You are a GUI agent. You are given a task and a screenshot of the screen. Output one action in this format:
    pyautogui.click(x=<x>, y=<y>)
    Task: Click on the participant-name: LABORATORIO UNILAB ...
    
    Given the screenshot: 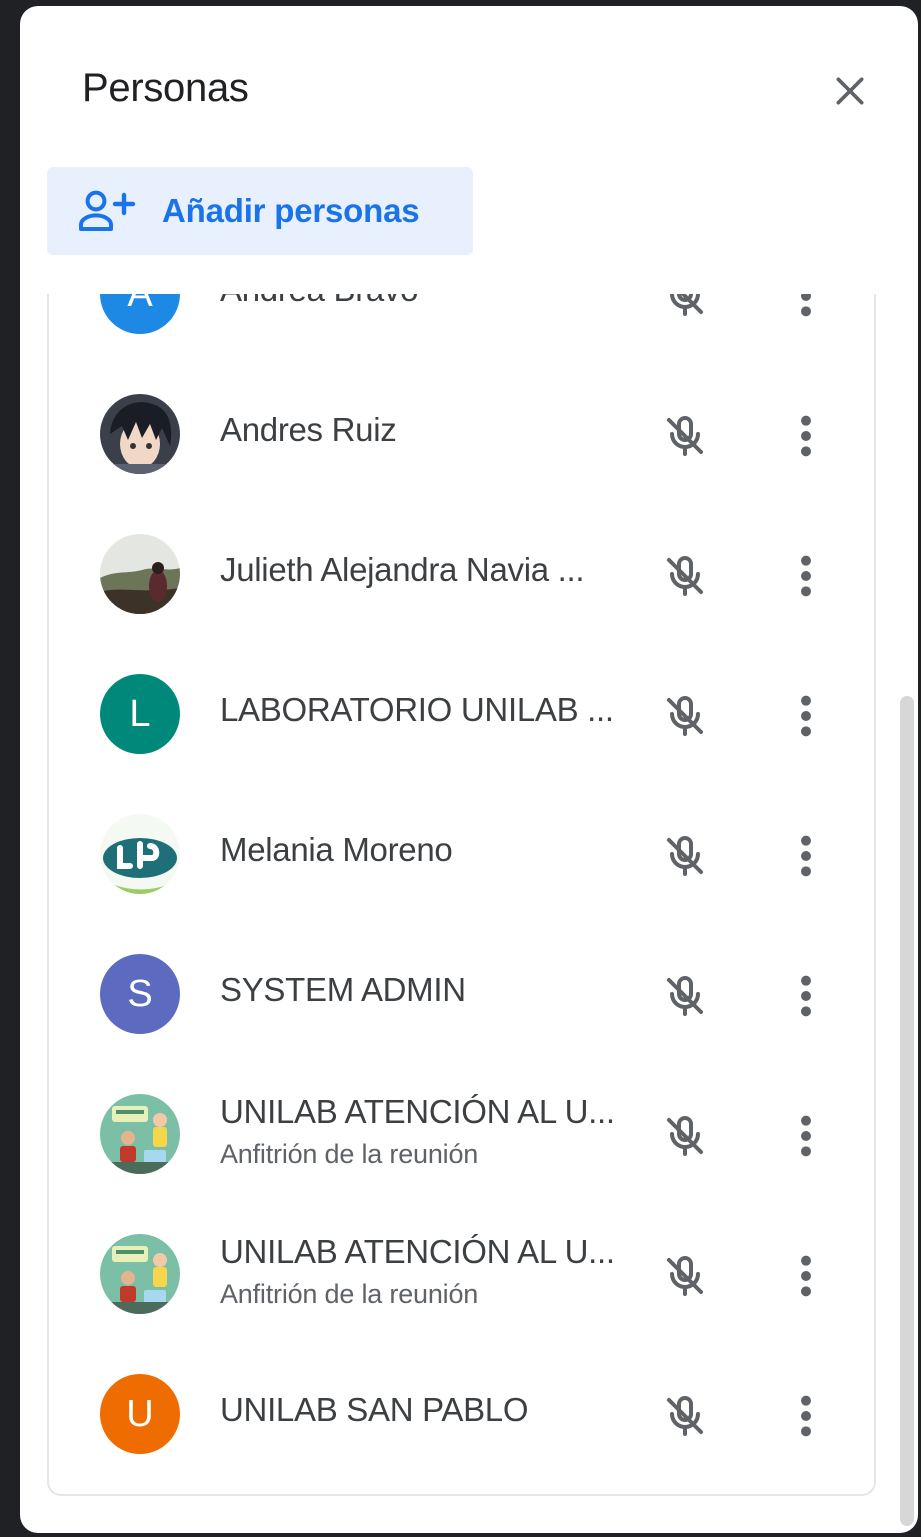 What is the action you would take?
    pyautogui.click(x=417, y=709)
    